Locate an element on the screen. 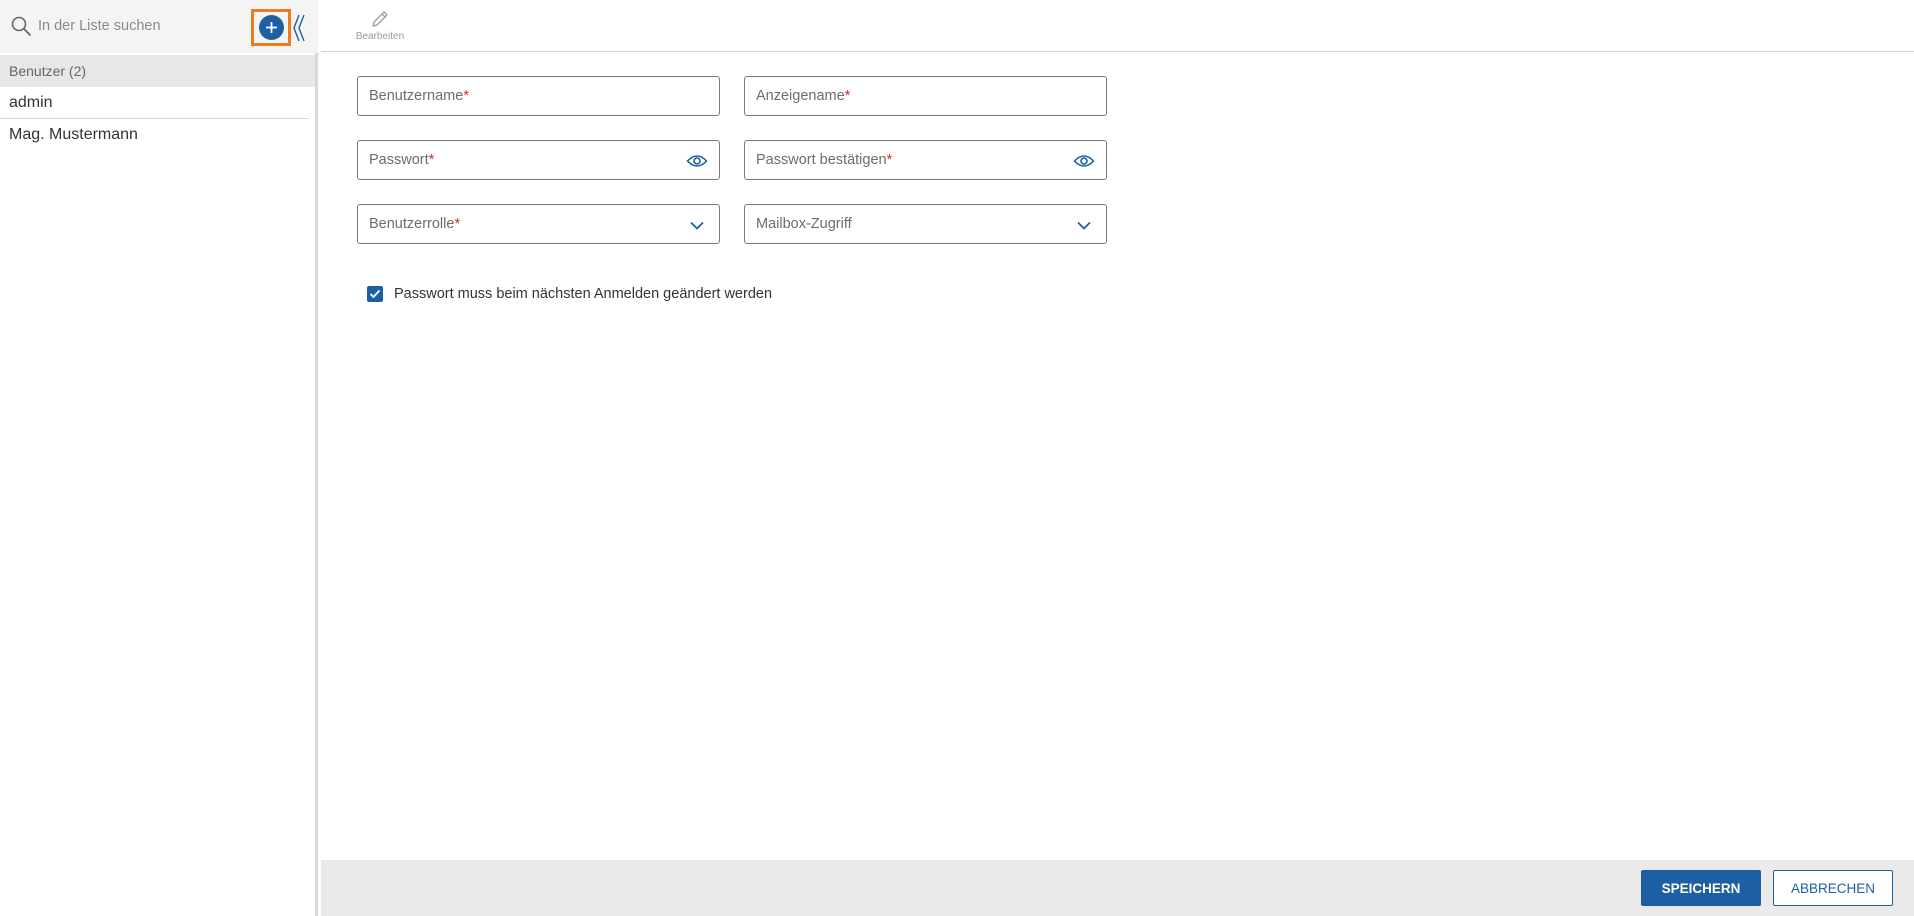 The image size is (1914, 916). save-button: SPEICHERN is located at coordinates (1701, 888).